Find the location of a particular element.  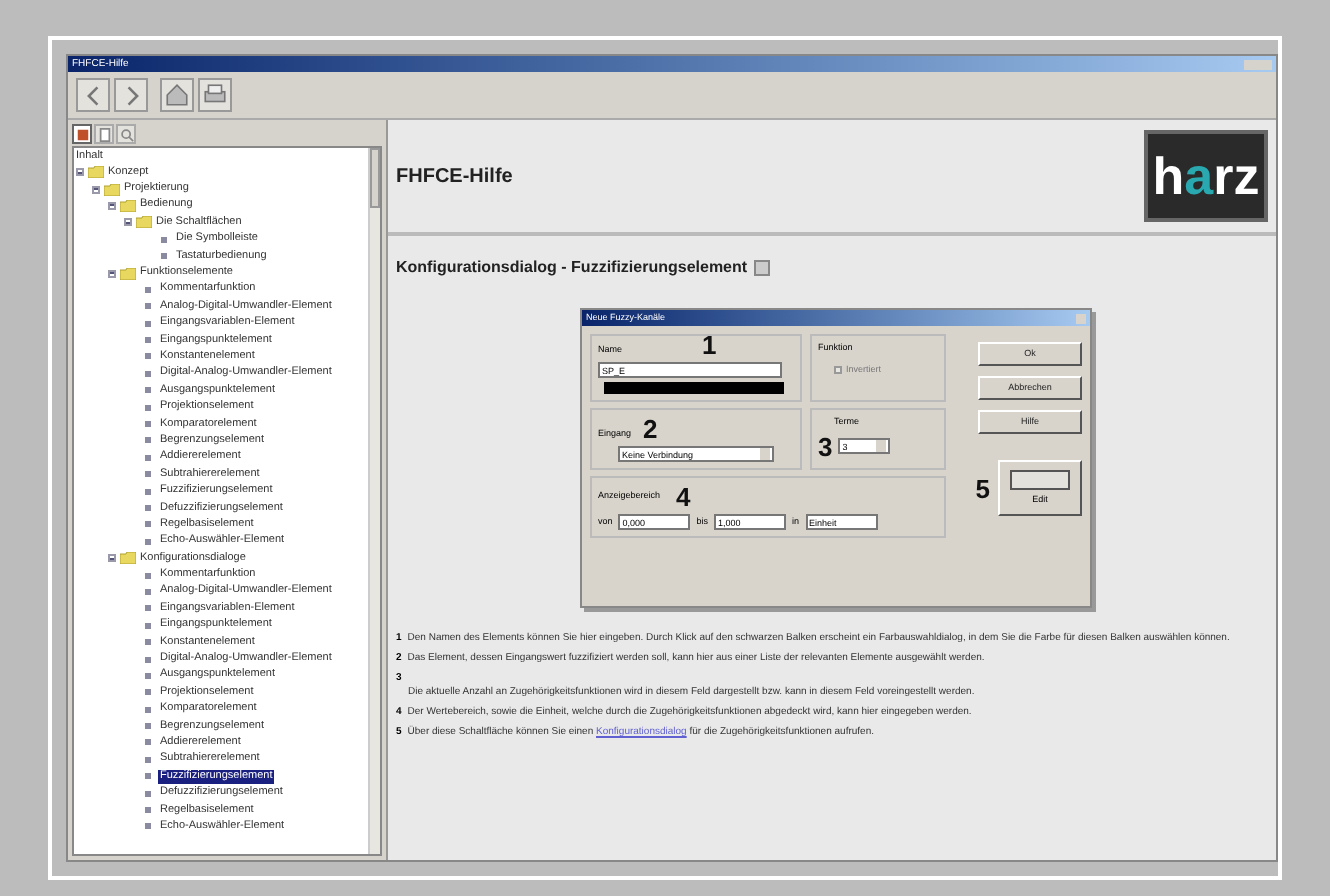

search-icon is located at coordinates (126, 134).